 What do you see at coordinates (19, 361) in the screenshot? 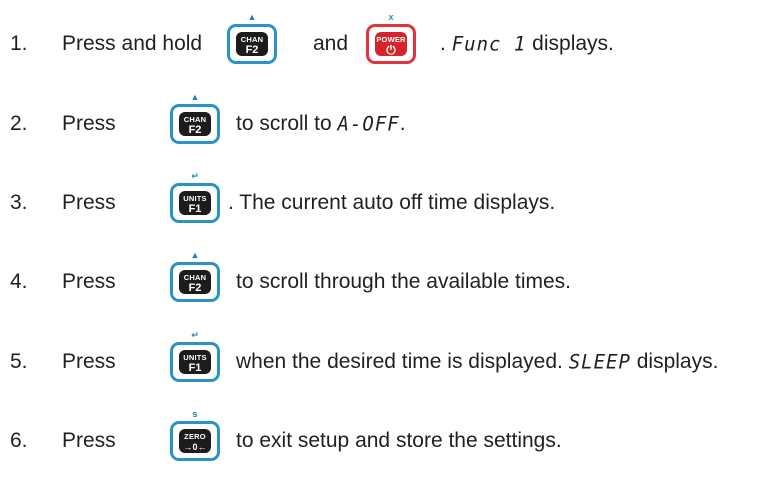
I see `step-number: 5.` at bounding box center [19, 361].